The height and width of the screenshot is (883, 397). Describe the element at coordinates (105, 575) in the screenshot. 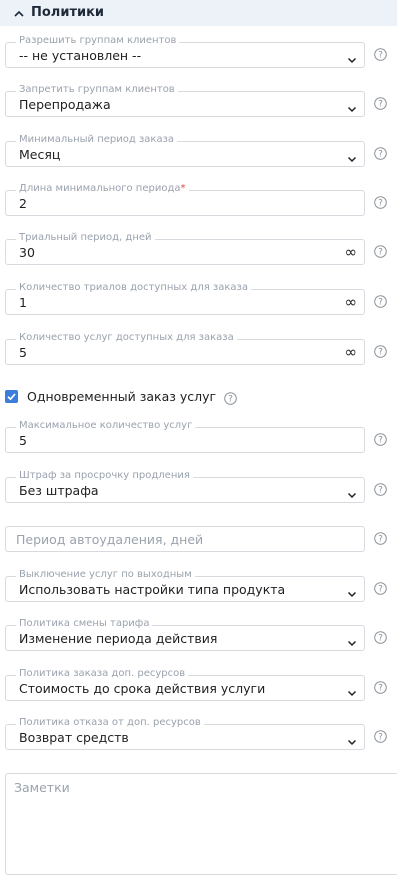

I see `field-label: Выключение услуг по выходным` at that location.